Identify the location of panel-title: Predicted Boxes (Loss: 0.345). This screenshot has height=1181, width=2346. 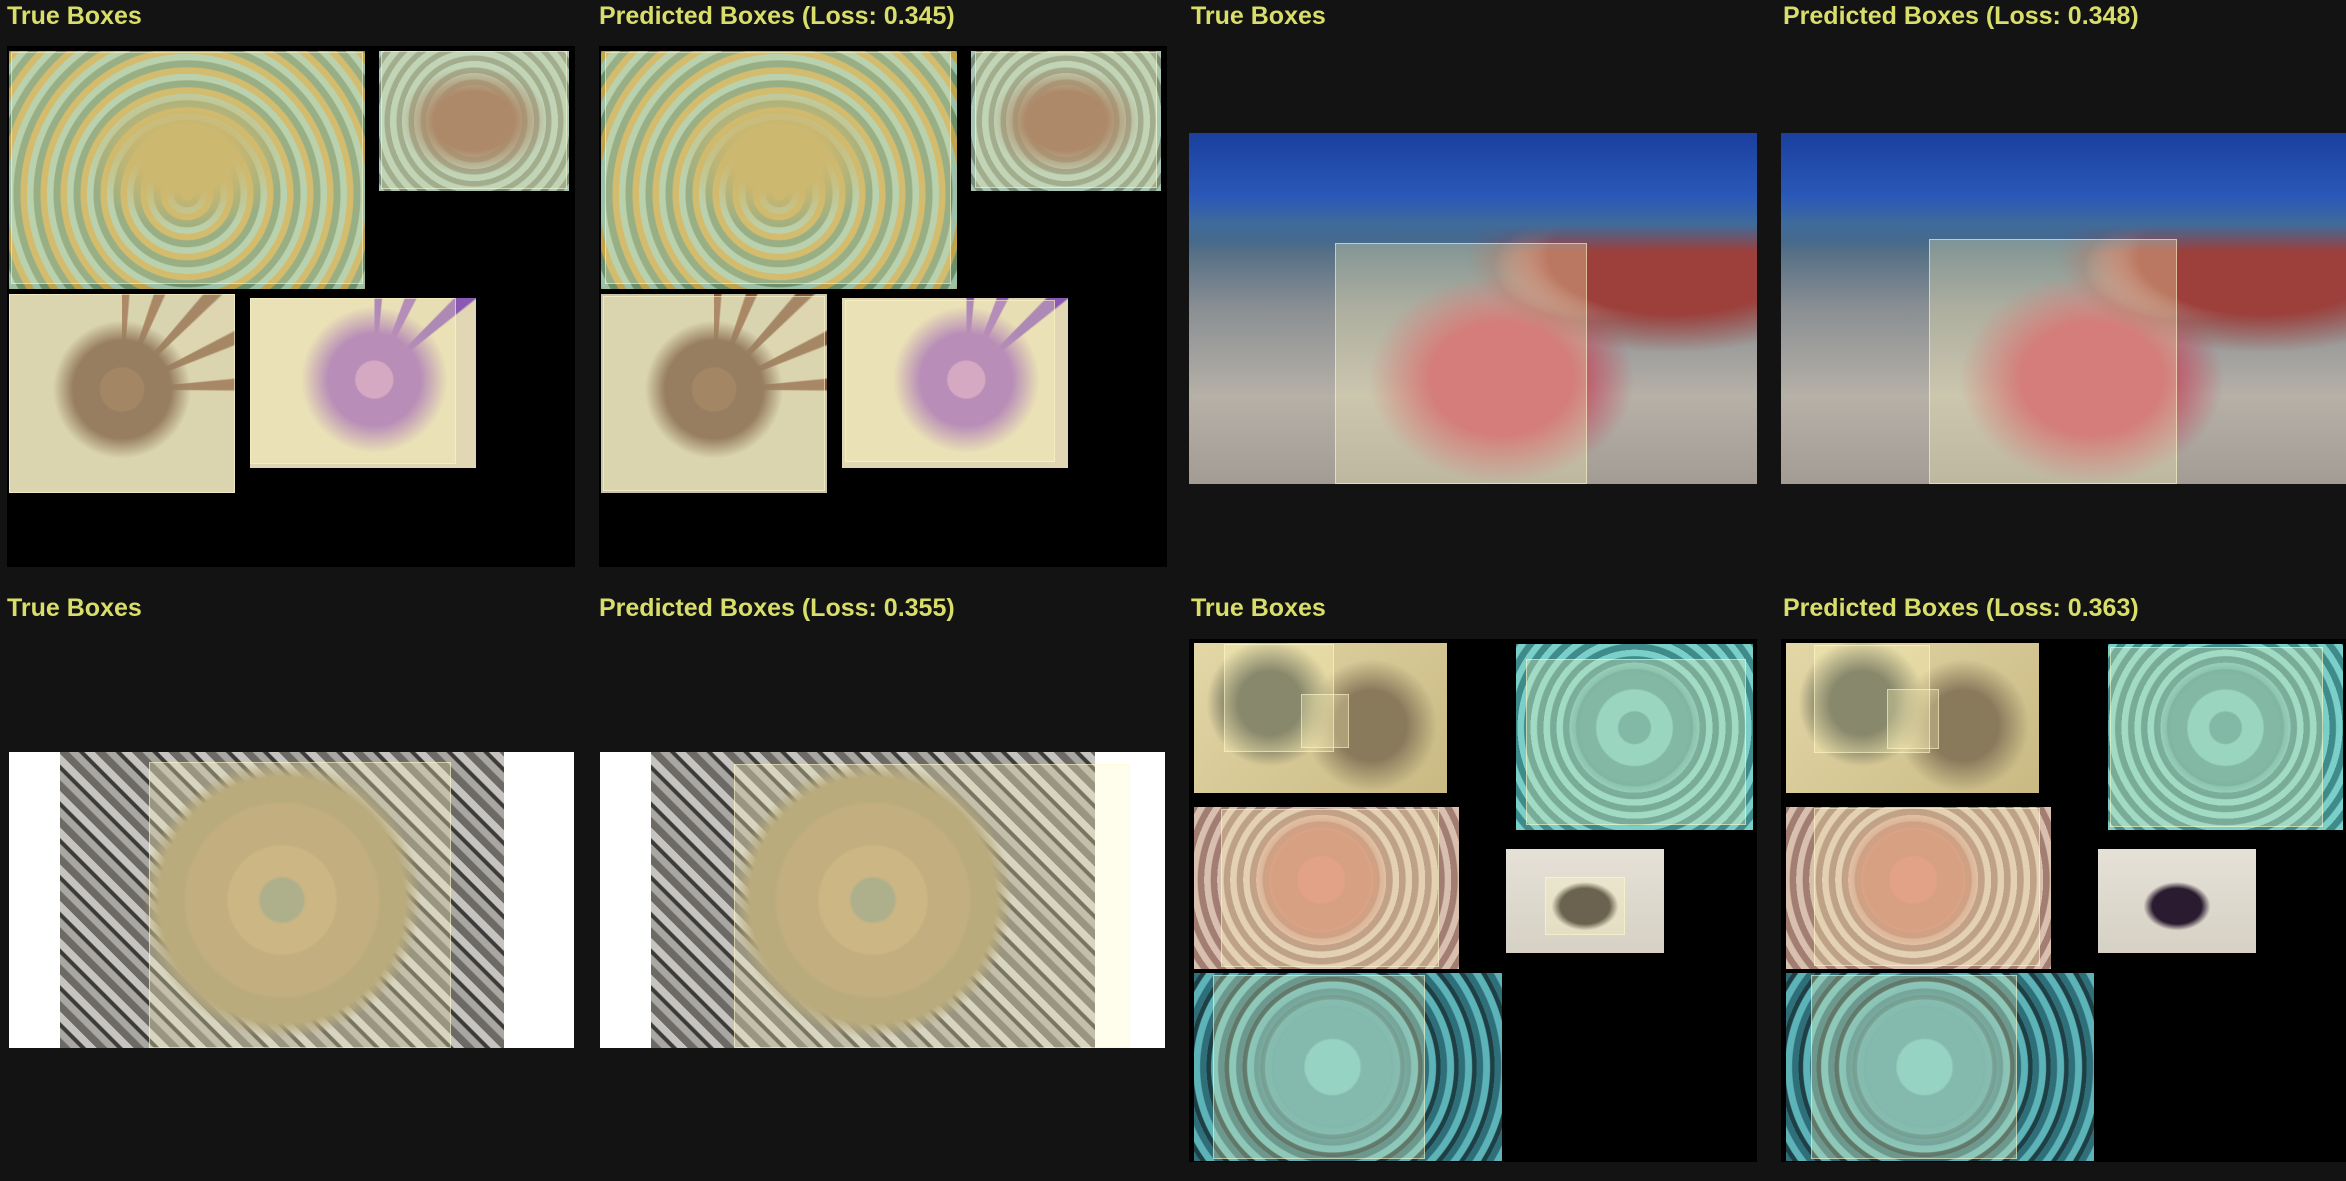
(777, 16).